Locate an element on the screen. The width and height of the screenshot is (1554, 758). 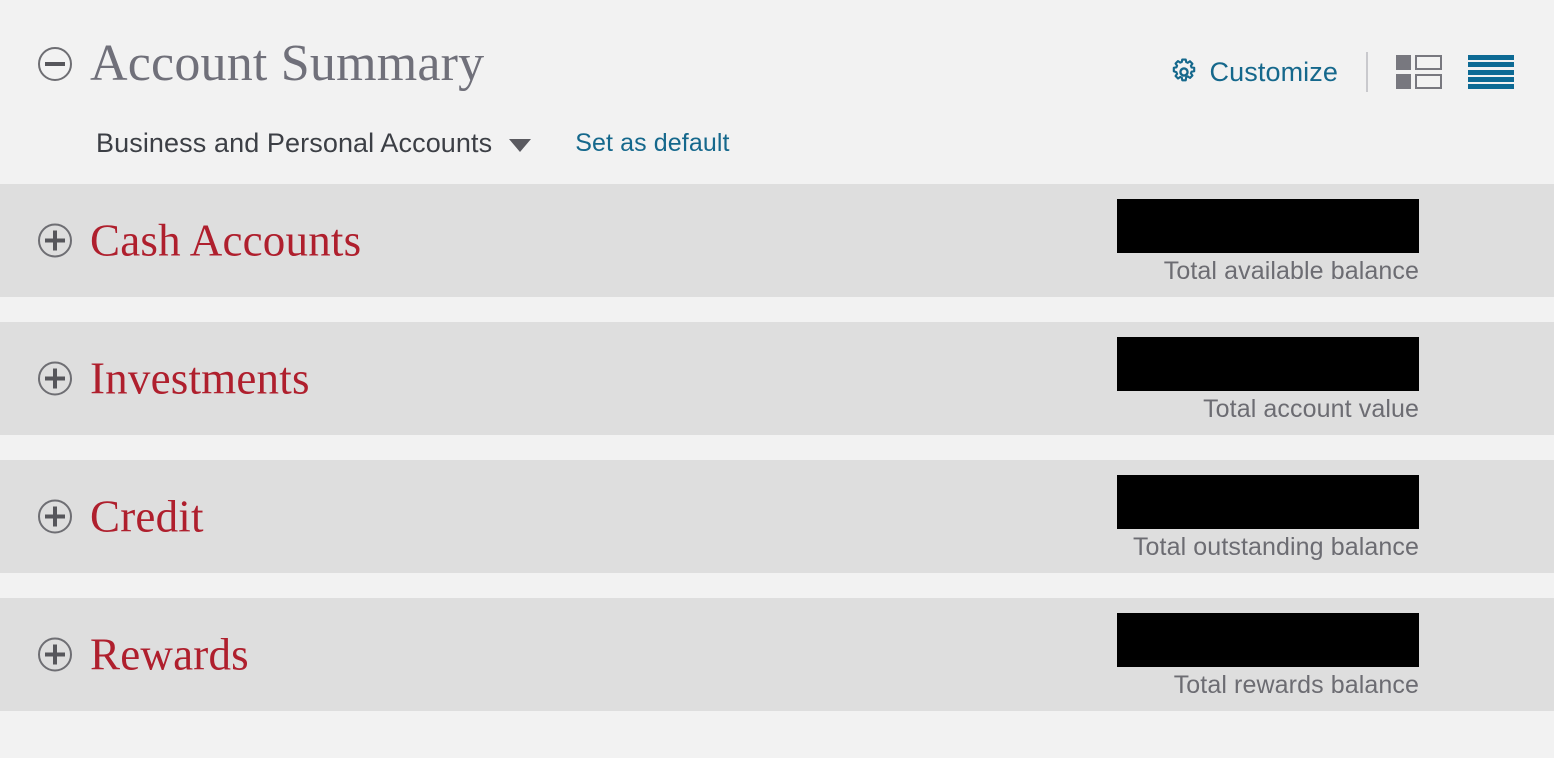
section-amount-block: Total outstanding balance is located at coordinates (1335, 518).